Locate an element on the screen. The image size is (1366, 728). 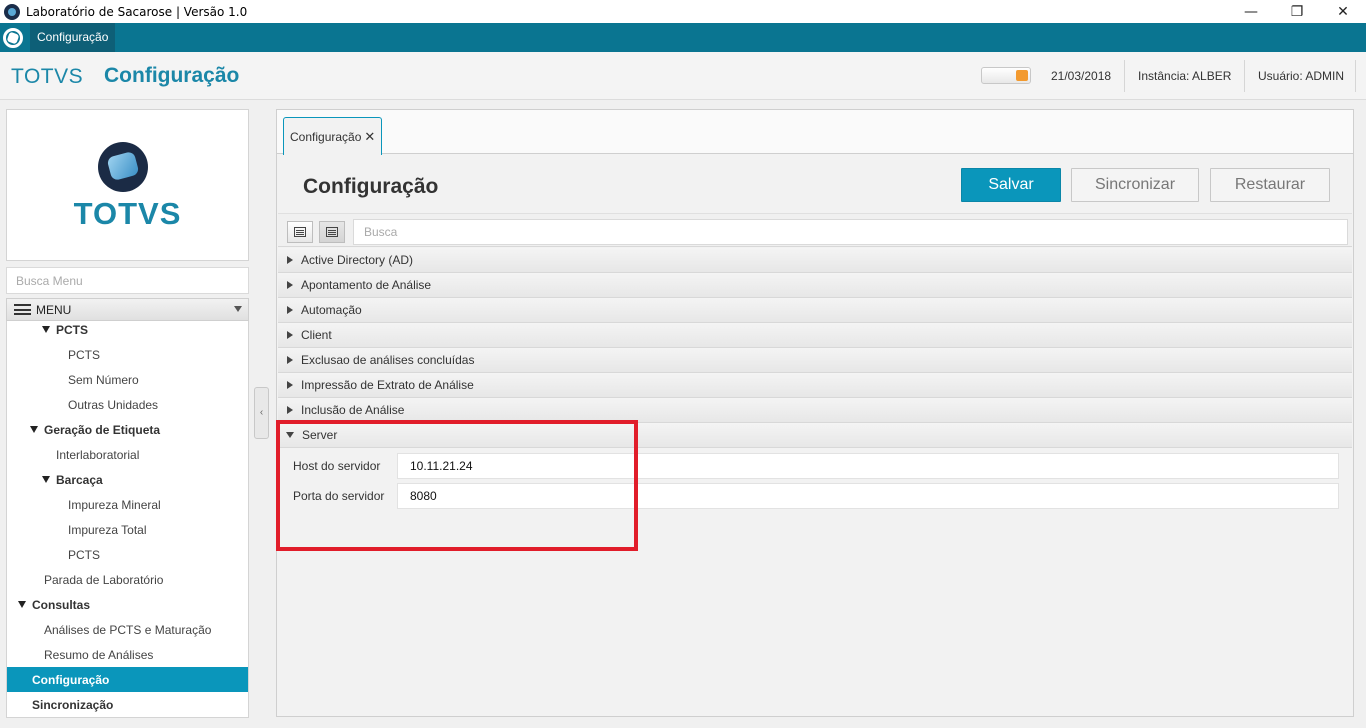
tree-item-outras-unidades: Outras Unidades is located at coordinates (127, 404).